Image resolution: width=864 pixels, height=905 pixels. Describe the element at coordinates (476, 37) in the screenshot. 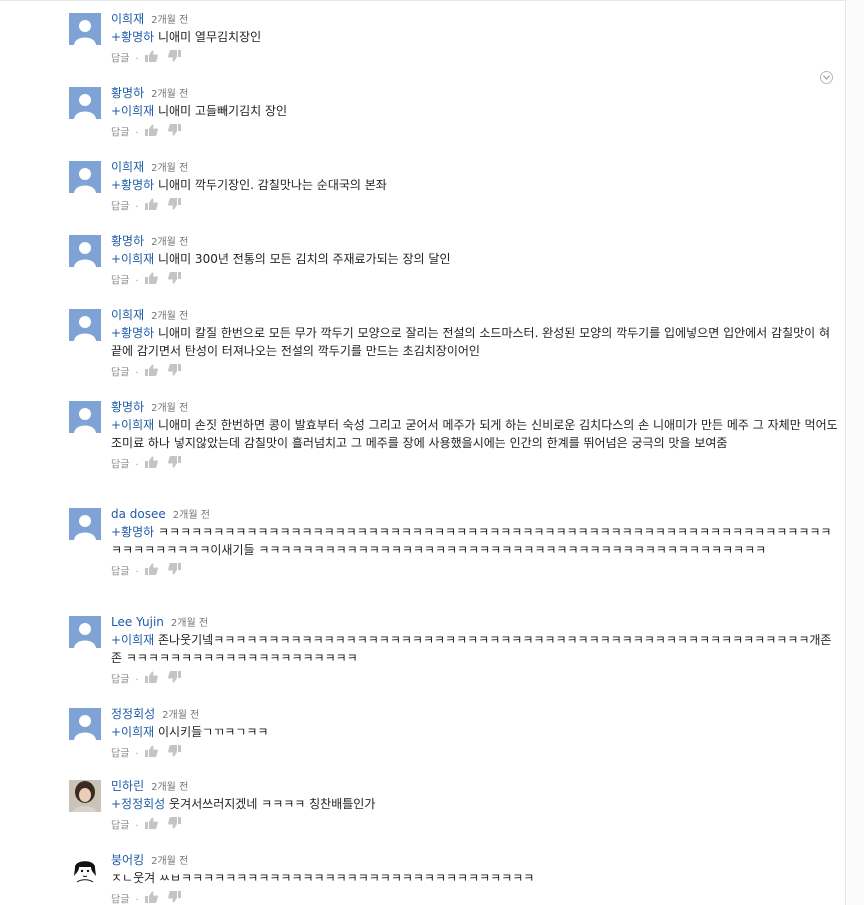

I see `comment-text: +황명하 니애미 열무김치장인` at that location.